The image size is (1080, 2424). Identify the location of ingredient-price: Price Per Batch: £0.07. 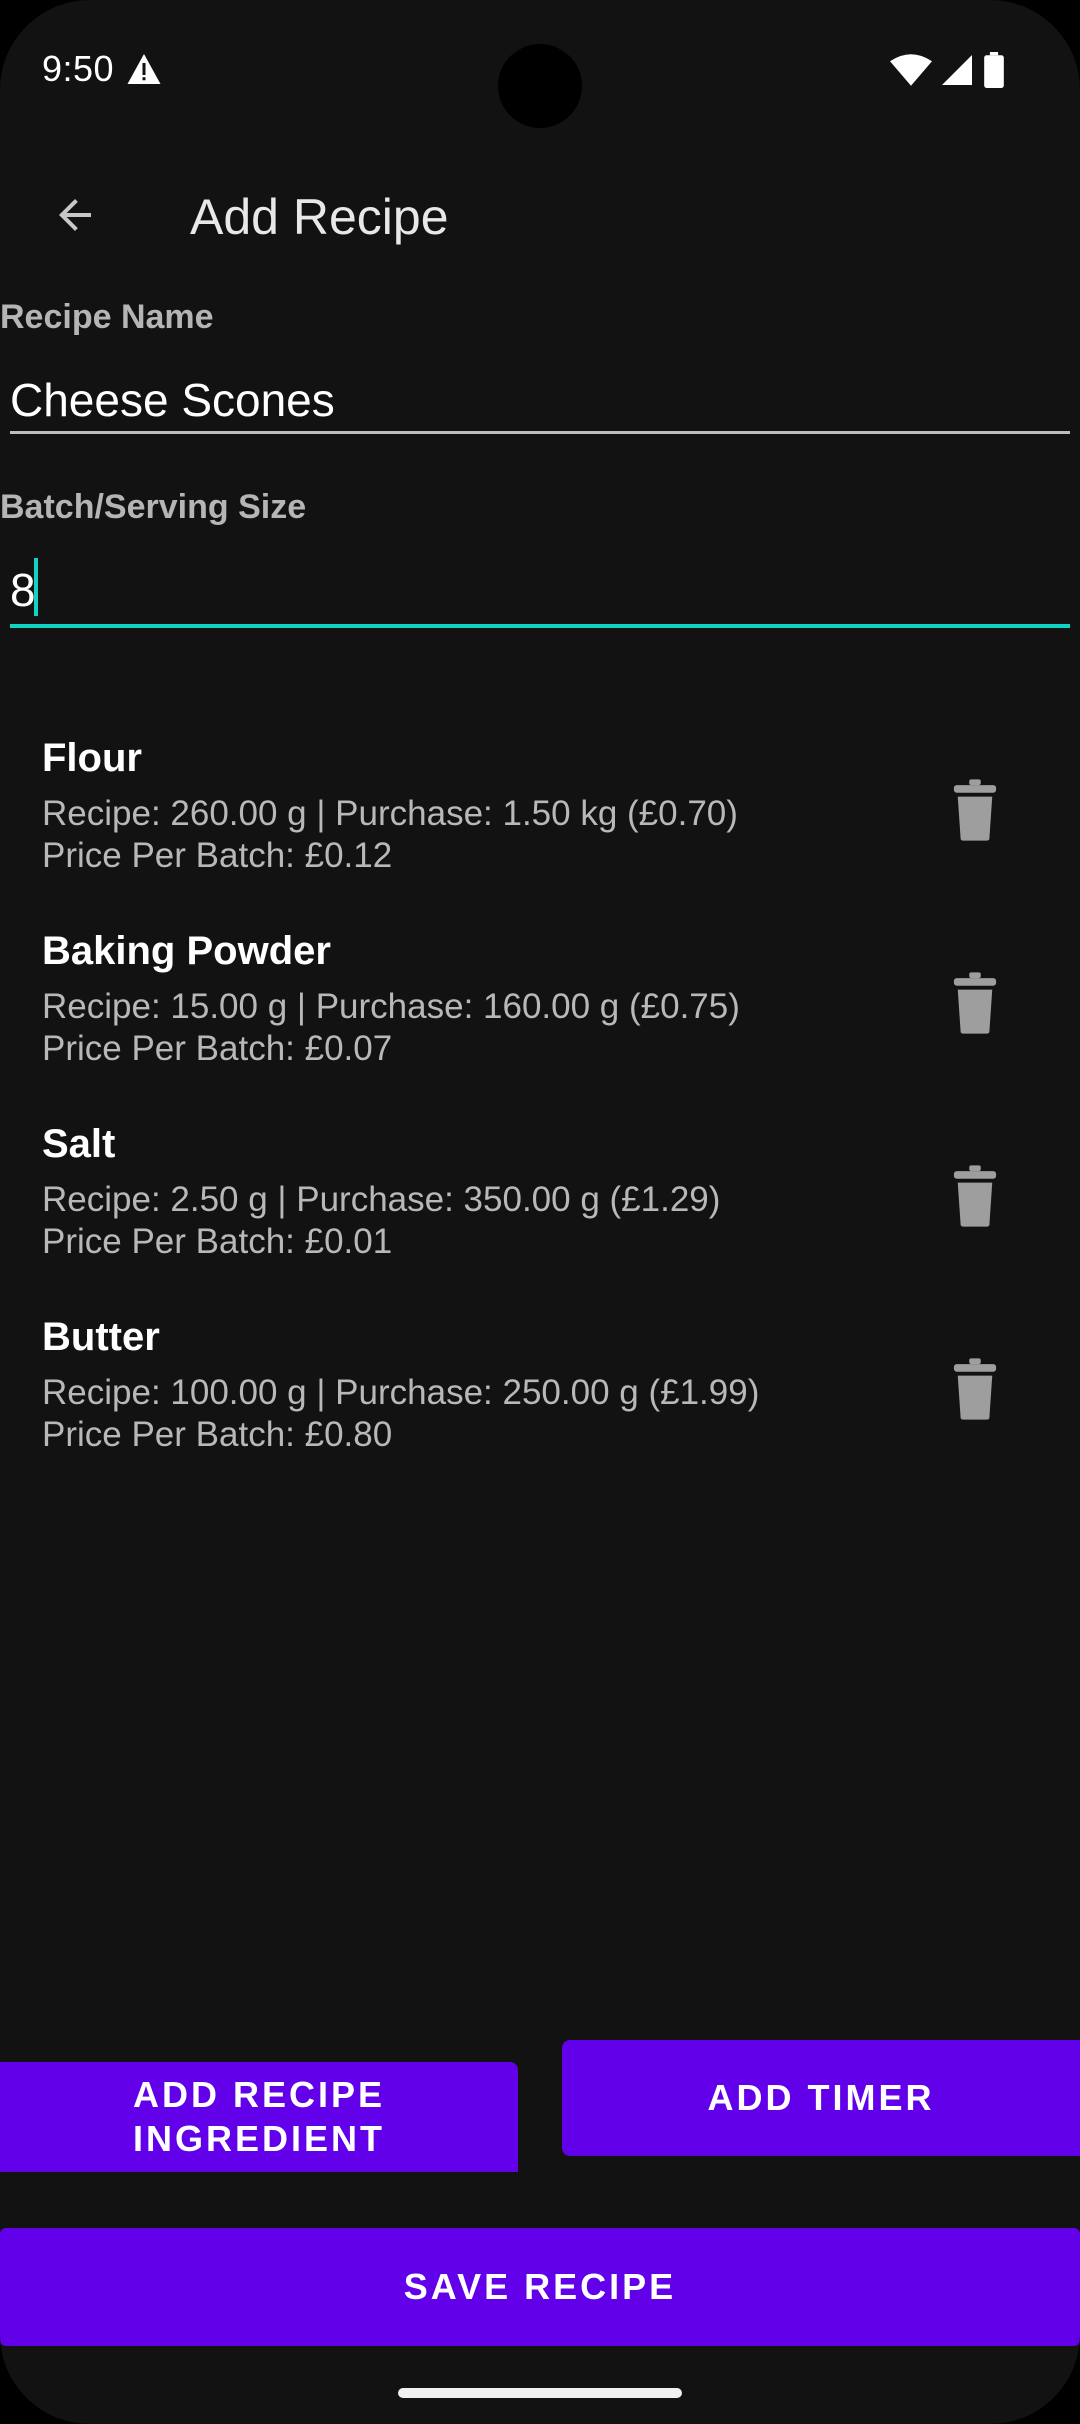
(217, 1048).